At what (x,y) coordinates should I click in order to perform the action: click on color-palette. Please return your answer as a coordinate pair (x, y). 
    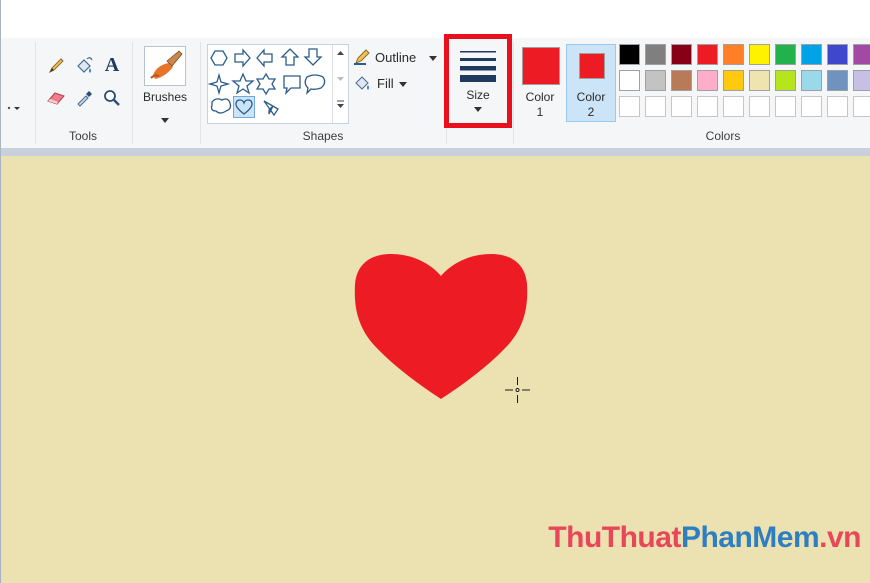
    Looking at the image, I should click on (744, 83).